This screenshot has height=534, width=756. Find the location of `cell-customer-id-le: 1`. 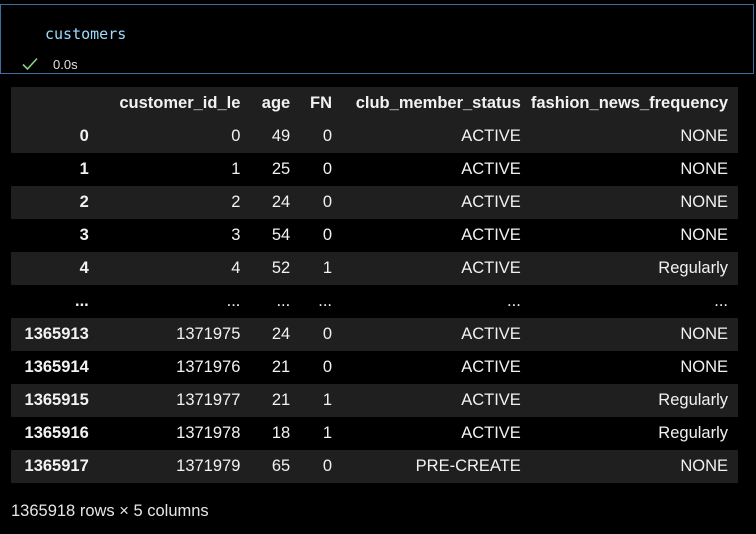

cell-customer-id-le: 1 is located at coordinates (236, 169).